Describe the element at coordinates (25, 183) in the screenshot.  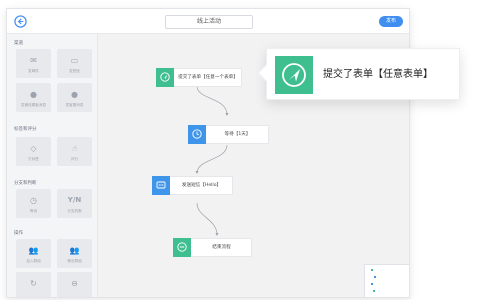
I see `section-title-branching: 分支和判断` at that location.